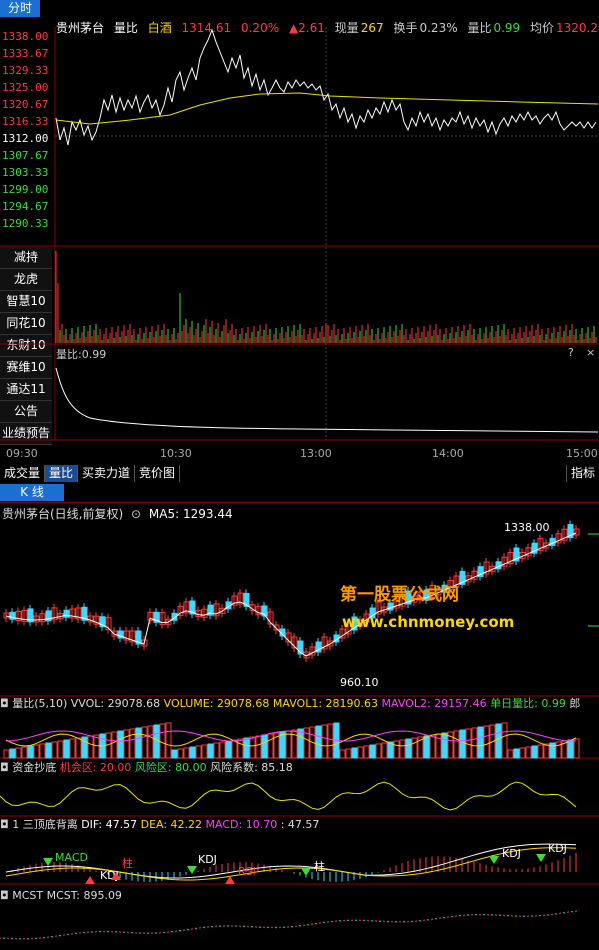  What do you see at coordinates (428, 622) in the screenshot?
I see `watermark-url: www.chnmoney.com` at bounding box center [428, 622].